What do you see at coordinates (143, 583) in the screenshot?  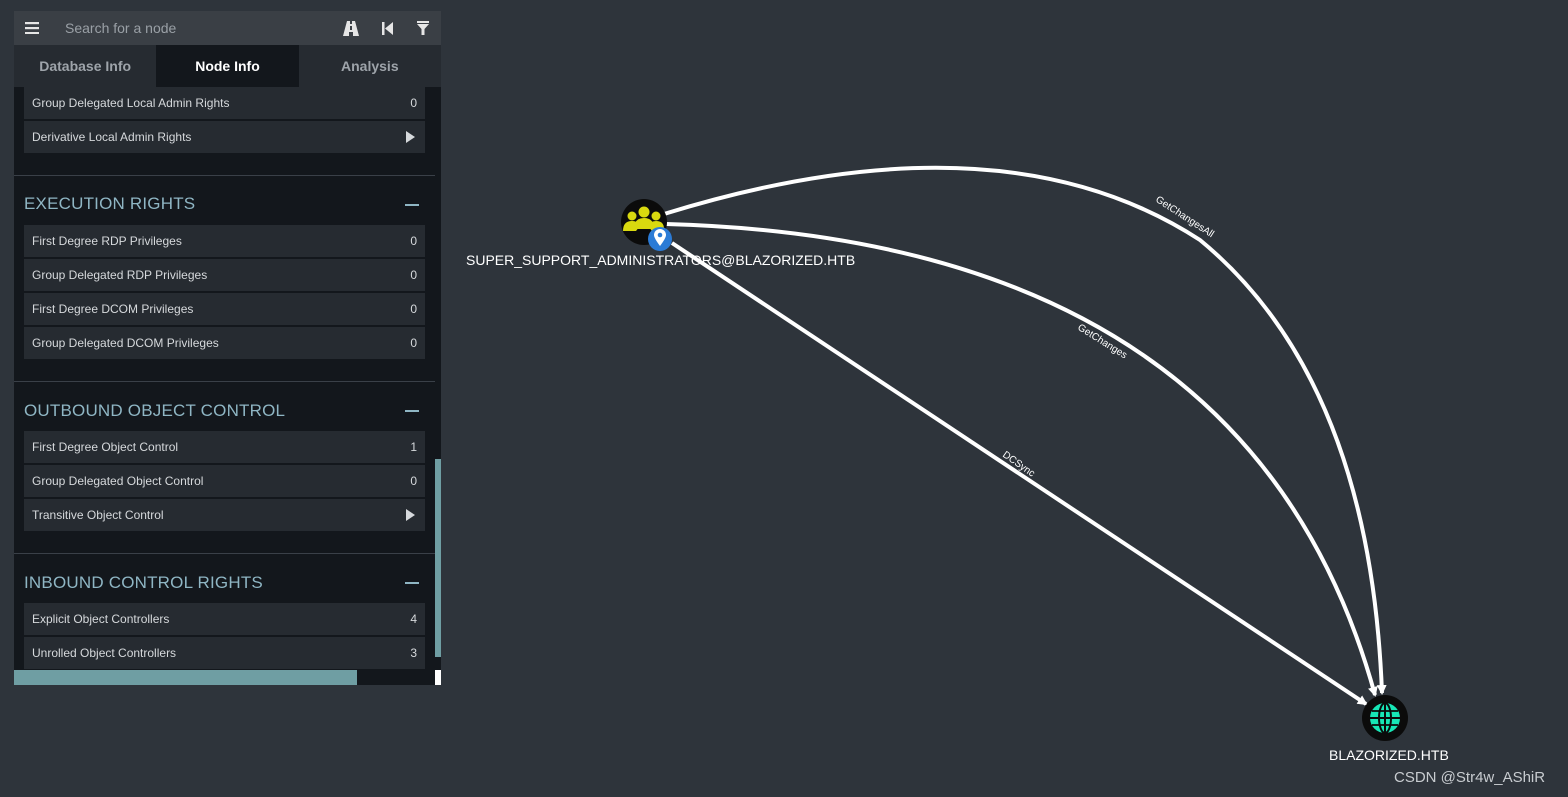 I see `section-title-inbound-control-rights: INBOUND CONTROL RIGHTS` at bounding box center [143, 583].